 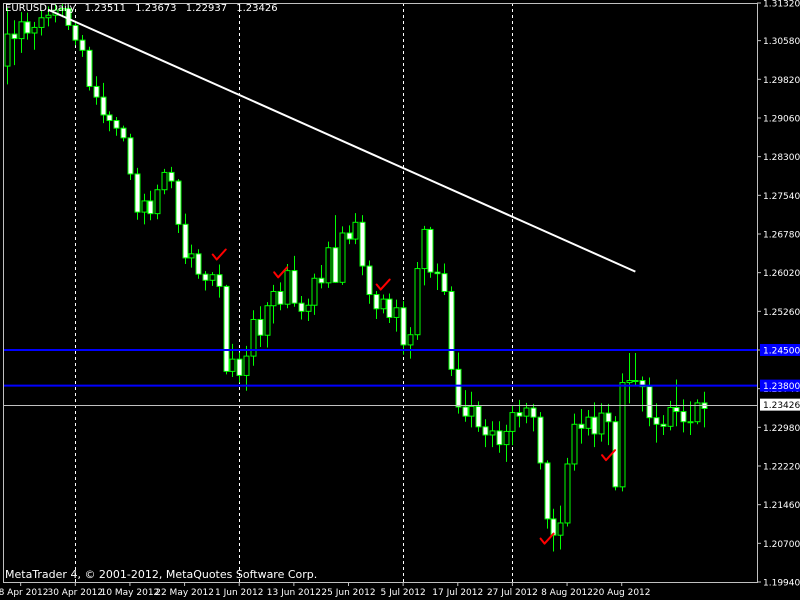 What do you see at coordinates (567, 593) in the screenshot?
I see `x-tick-label: 8 Aug 2012` at bounding box center [567, 593].